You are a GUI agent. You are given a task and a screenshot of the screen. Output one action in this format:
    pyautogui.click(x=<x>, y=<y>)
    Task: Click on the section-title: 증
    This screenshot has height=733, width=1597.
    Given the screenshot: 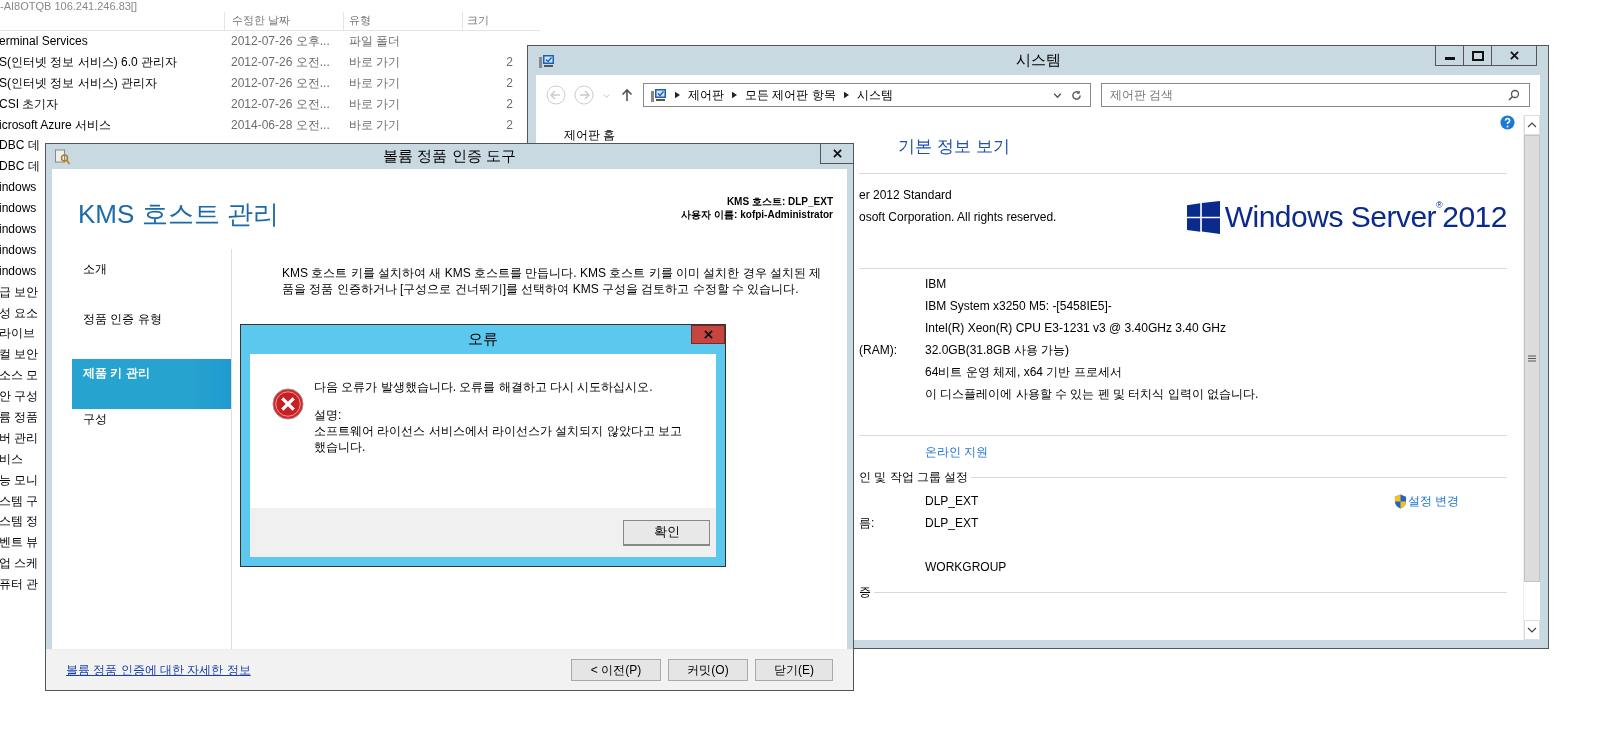 What is the action you would take?
    pyautogui.click(x=865, y=592)
    